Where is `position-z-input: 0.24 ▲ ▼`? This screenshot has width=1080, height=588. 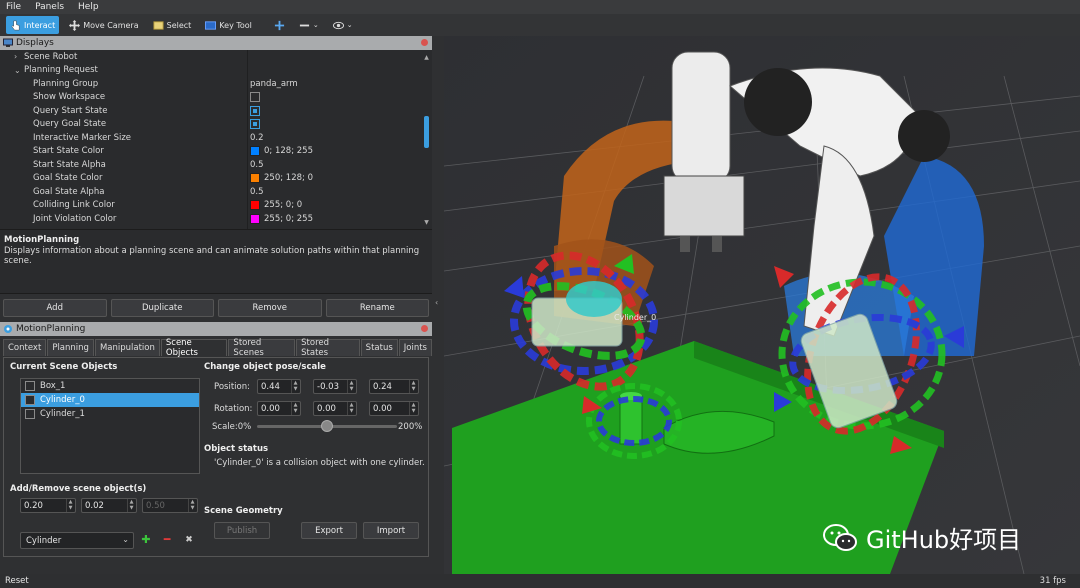 position-z-input: 0.24 ▲ ▼ is located at coordinates (394, 386).